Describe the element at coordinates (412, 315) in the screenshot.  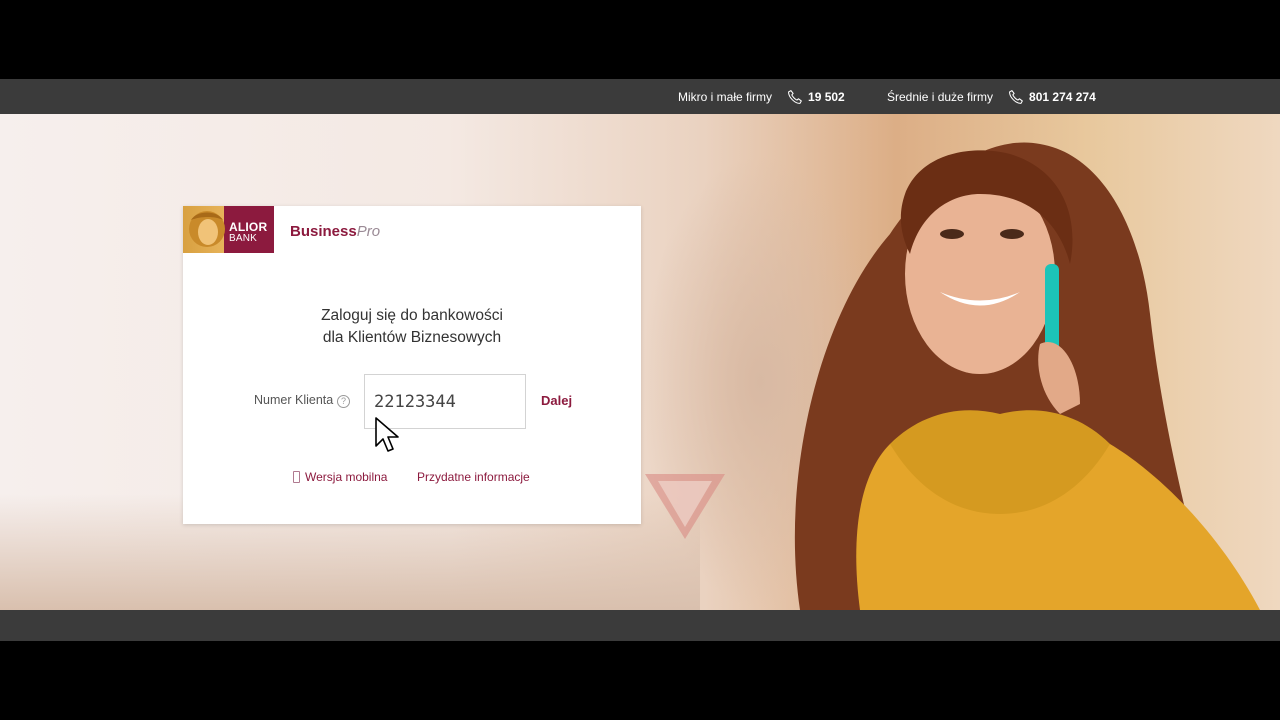
I see `login-heading-line1: Zaloguj się do bankowości` at that location.